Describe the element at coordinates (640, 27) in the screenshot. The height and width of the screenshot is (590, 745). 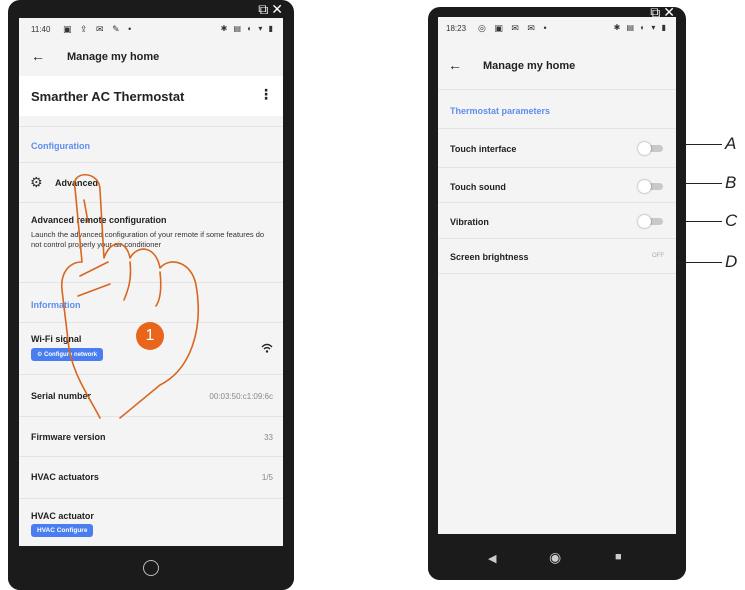
I see `system-status-icons: ✱ ▤ ◐ ▾ ▮` at that location.